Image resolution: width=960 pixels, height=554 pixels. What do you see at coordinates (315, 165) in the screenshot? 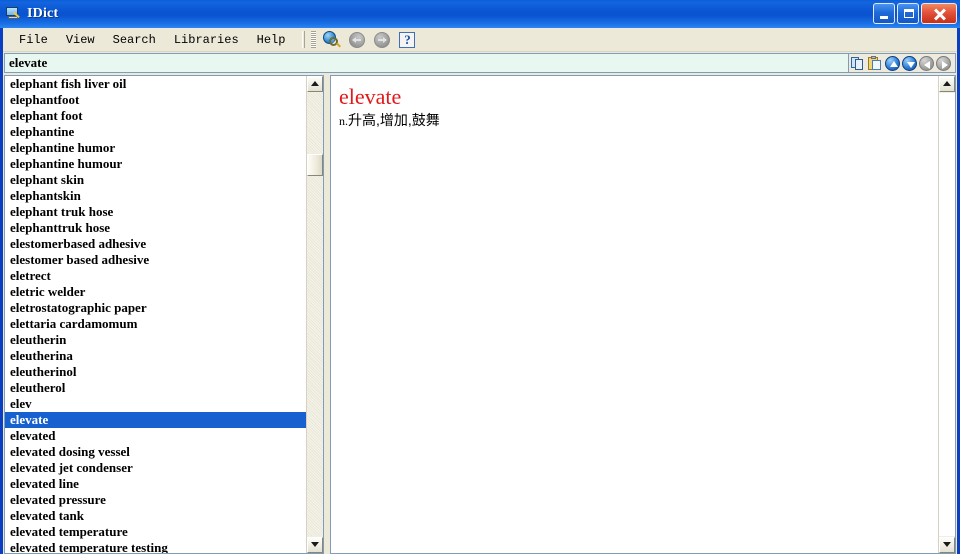
I see `scrollbar-thumb` at bounding box center [315, 165].